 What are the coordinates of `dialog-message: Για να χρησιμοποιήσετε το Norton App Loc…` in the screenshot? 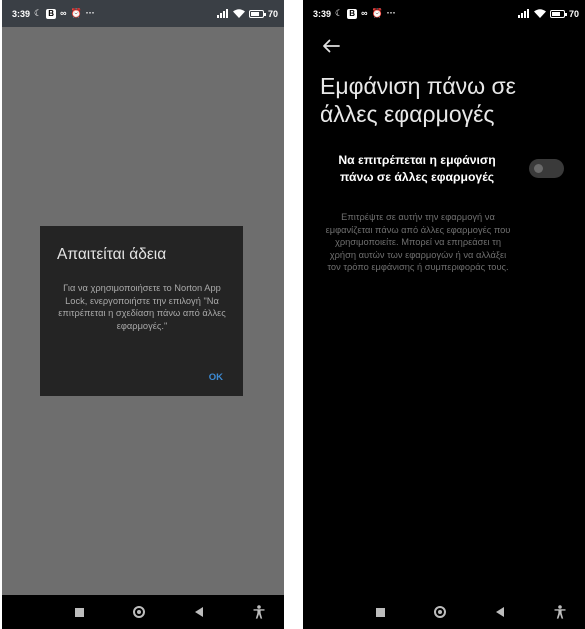 It's located at (142, 307).